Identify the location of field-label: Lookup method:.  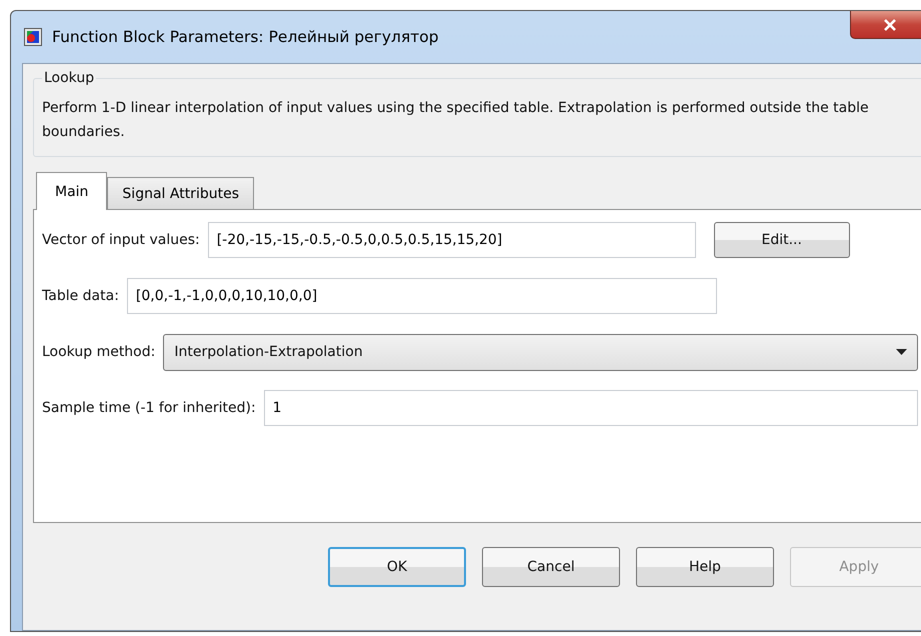
(99, 352).